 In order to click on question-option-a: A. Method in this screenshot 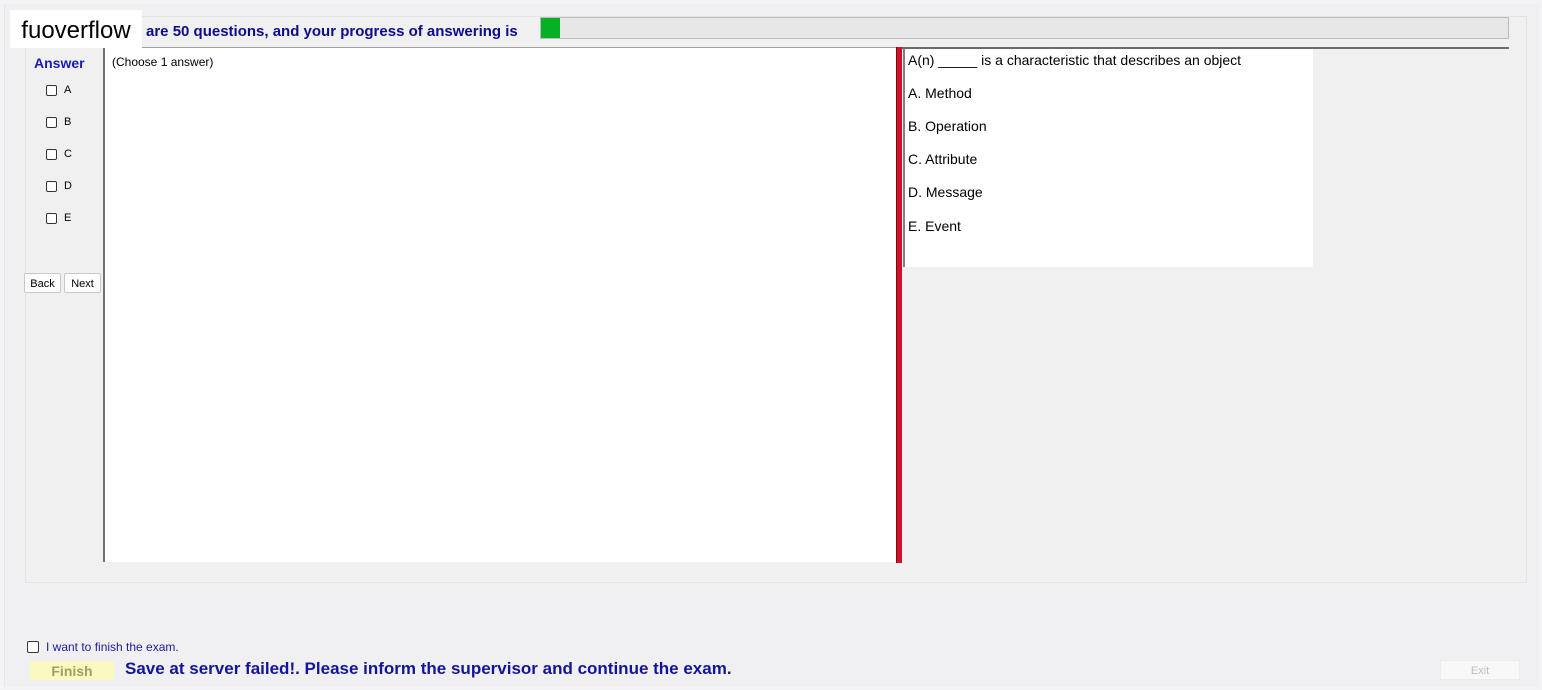, I will do `click(940, 93)`.